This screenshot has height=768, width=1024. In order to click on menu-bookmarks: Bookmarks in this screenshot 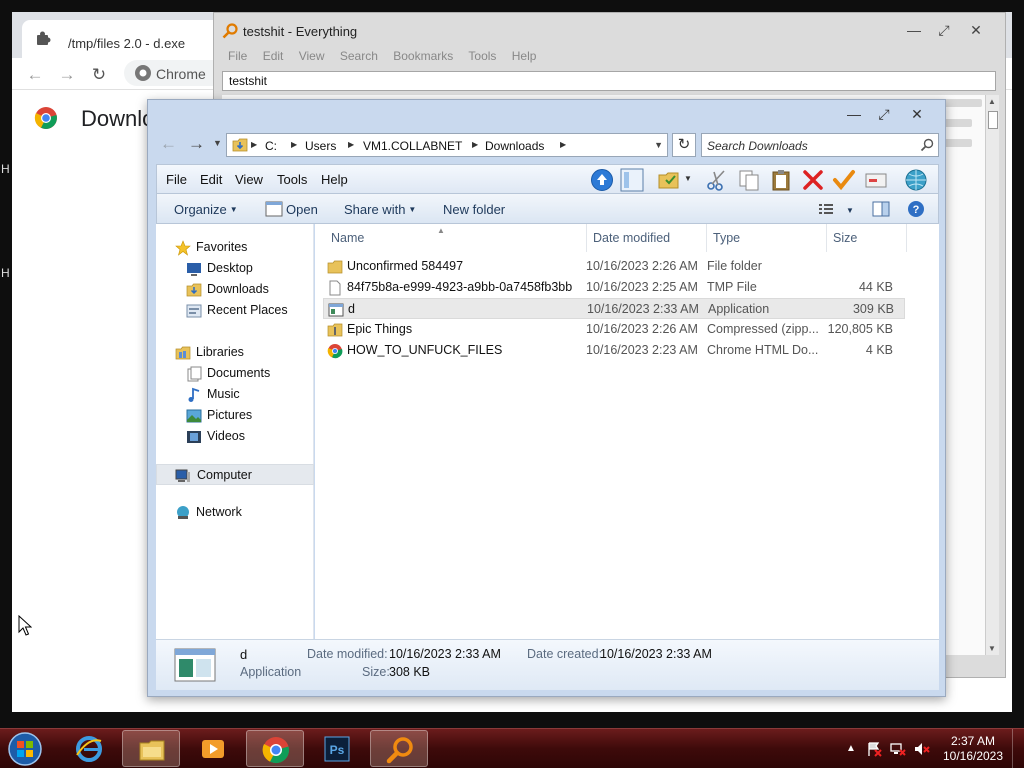, I will do `click(423, 56)`.